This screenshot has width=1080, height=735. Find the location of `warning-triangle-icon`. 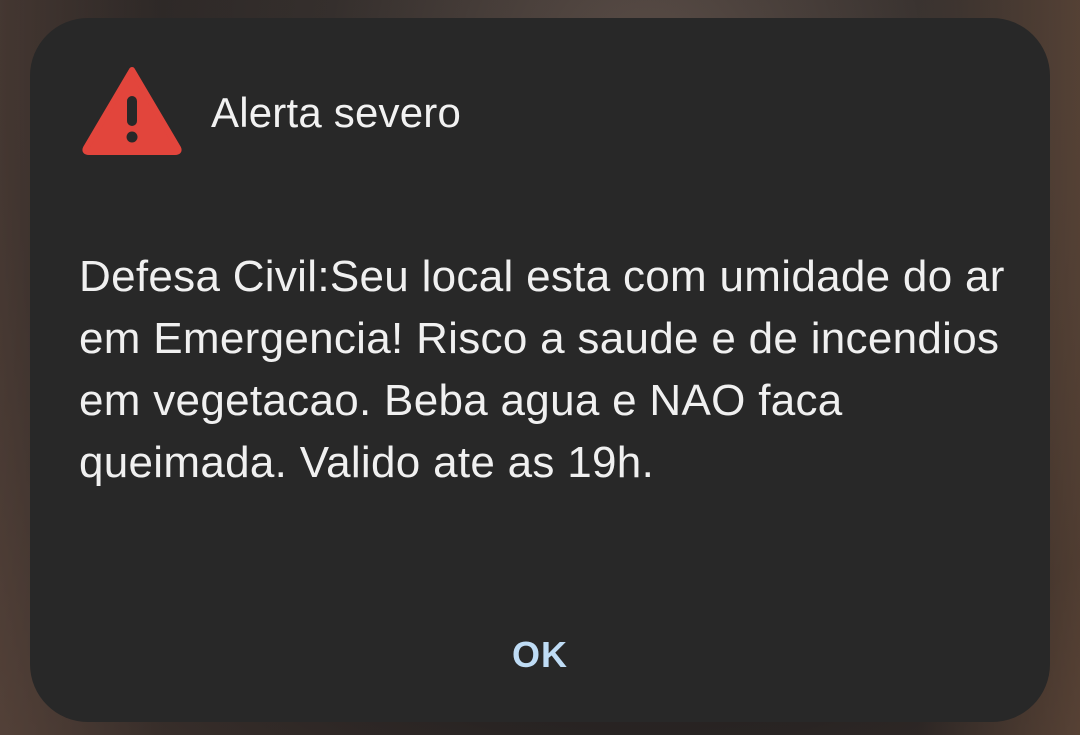

warning-triangle-icon is located at coordinates (132, 110).